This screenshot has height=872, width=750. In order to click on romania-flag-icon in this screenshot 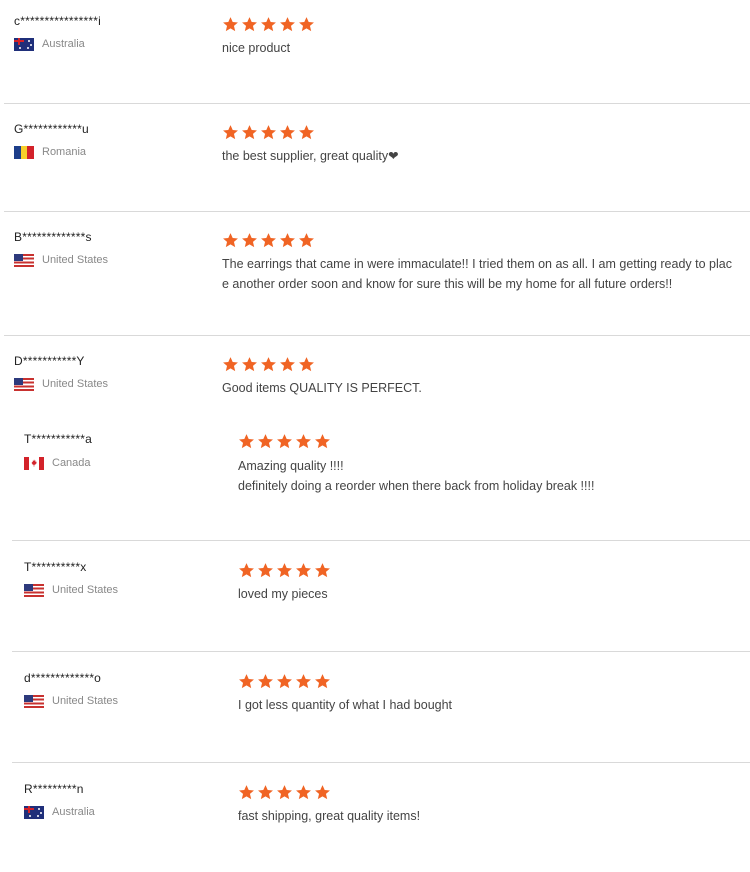, I will do `click(24, 152)`.